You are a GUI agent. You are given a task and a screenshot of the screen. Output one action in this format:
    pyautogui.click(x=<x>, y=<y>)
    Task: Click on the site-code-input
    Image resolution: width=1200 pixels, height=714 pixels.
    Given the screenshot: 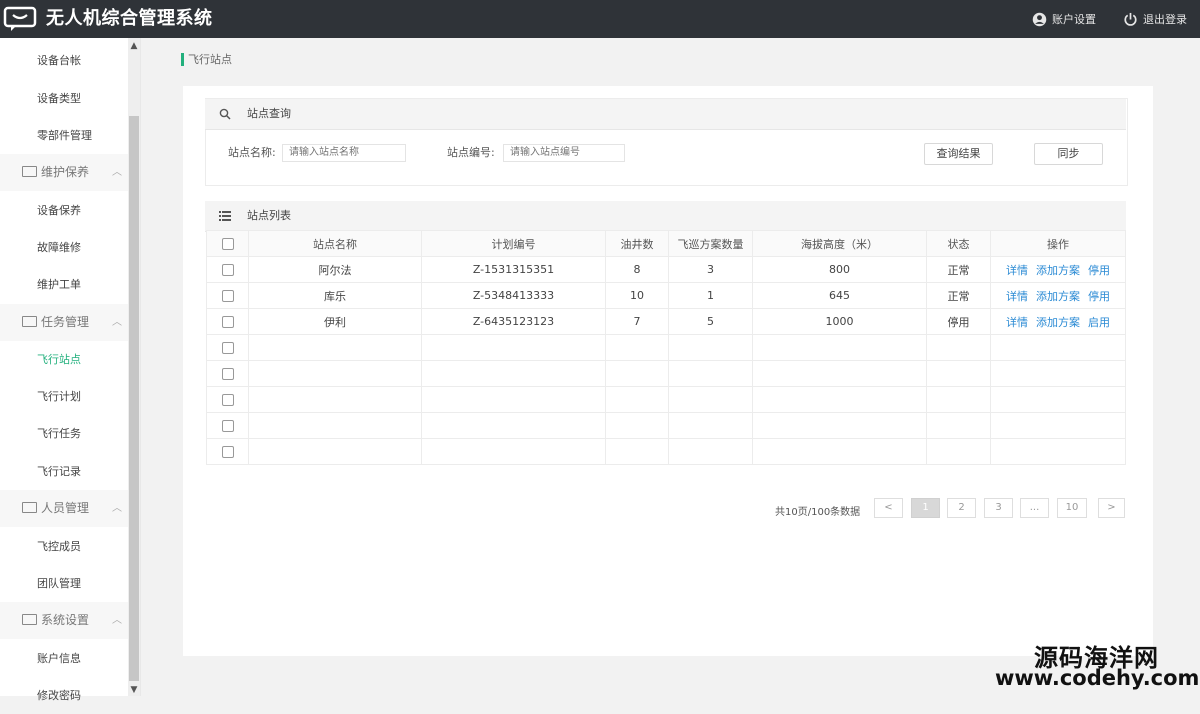 What is the action you would take?
    pyautogui.click(x=564, y=153)
    